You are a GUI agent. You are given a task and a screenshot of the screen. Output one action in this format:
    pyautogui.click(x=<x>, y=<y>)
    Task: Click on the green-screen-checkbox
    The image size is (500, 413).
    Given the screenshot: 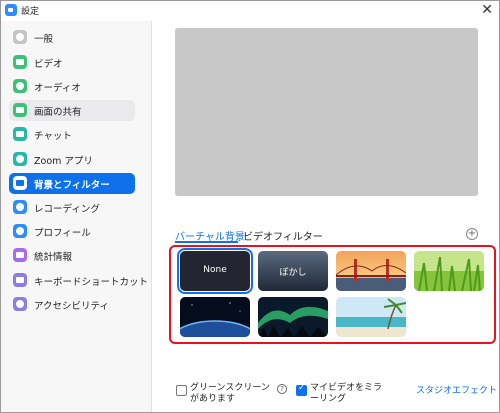 What is the action you would take?
    pyautogui.click(x=181, y=390)
    